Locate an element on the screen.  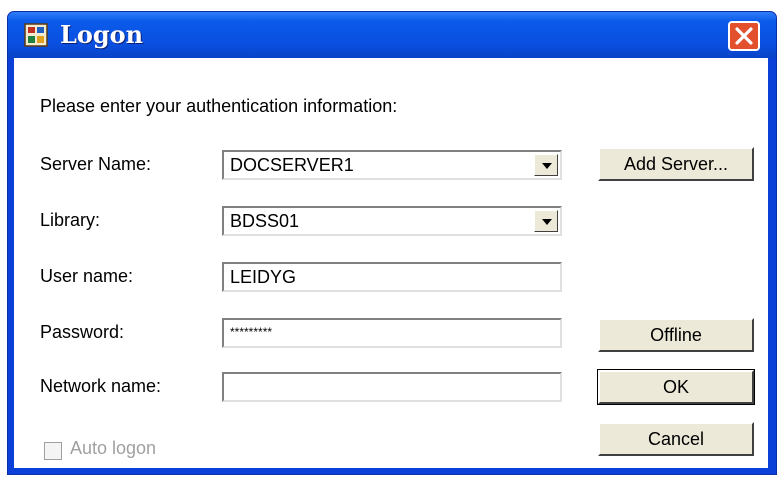
ok-button: OK is located at coordinates (676, 387).